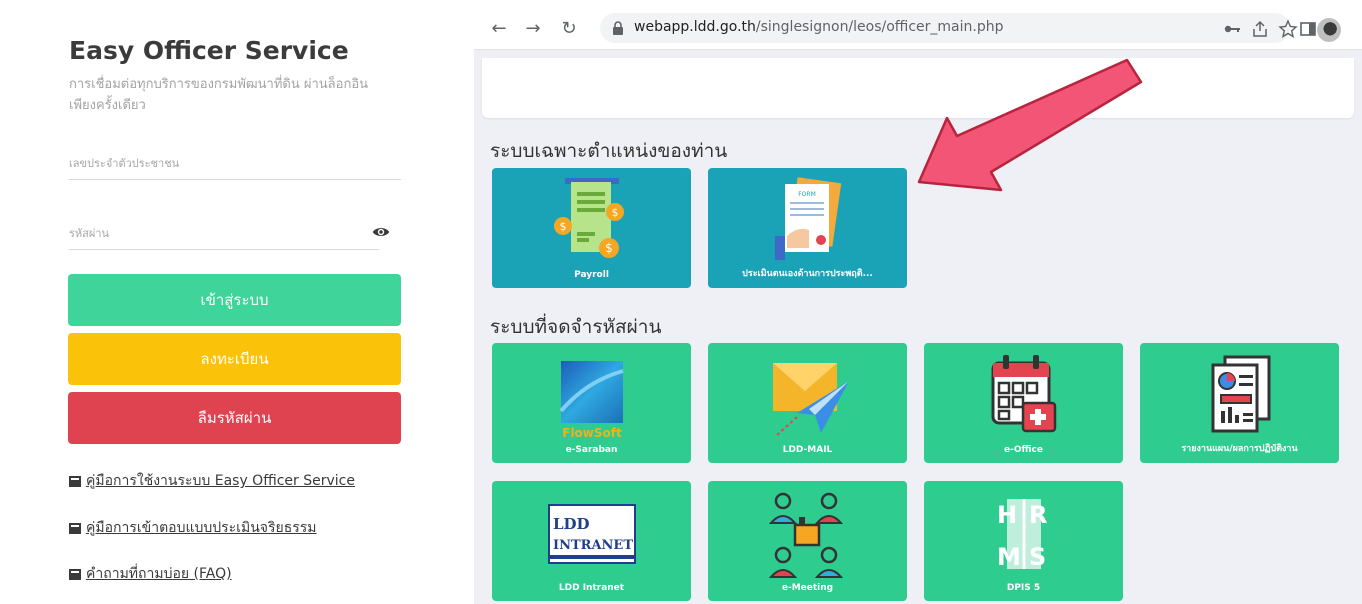 This screenshot has height=604, width=1362. What do you see at coordinates (593, 545) in the screenshot?
I see `intranet-logo-line2: INTRANET` at bounding box center [593, 545].